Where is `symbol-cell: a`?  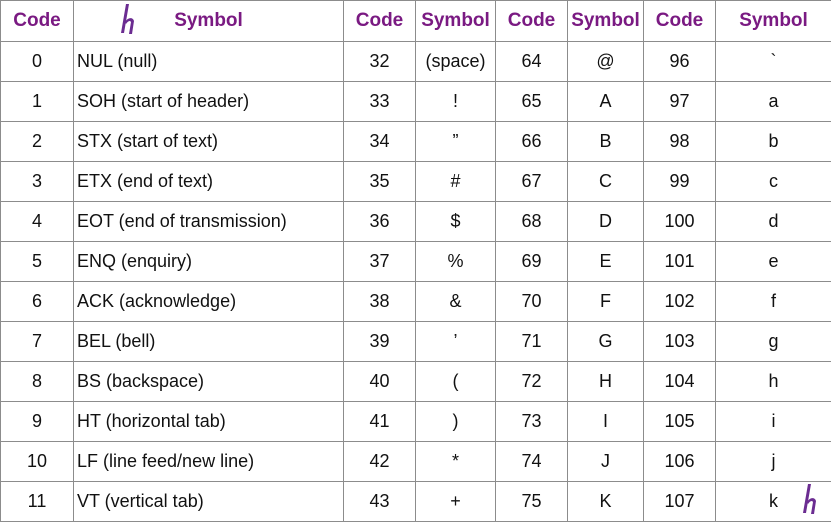 symbol-cell: a is located at coordinates (773, 102).